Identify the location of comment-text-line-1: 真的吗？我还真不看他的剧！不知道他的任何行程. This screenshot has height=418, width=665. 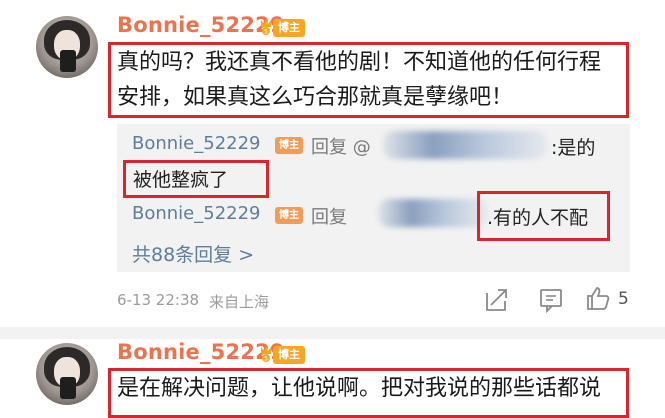
(359, 62).